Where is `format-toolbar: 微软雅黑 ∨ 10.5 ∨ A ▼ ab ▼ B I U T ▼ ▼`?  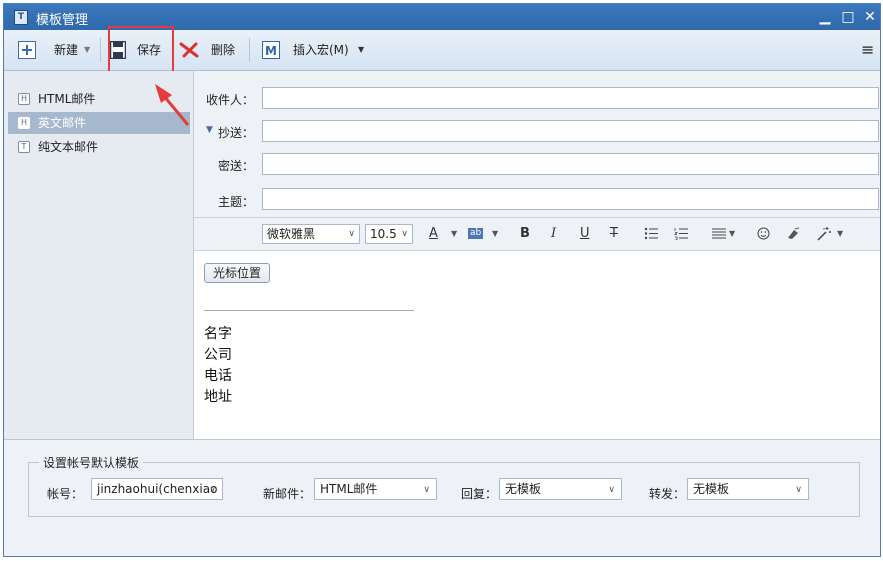 format-toolbar: 微软雅黑 ∨ 10.5 ∨ A ▼ ab ▼ B I U T ▼ ▼ is located at coordinates (537, 234).